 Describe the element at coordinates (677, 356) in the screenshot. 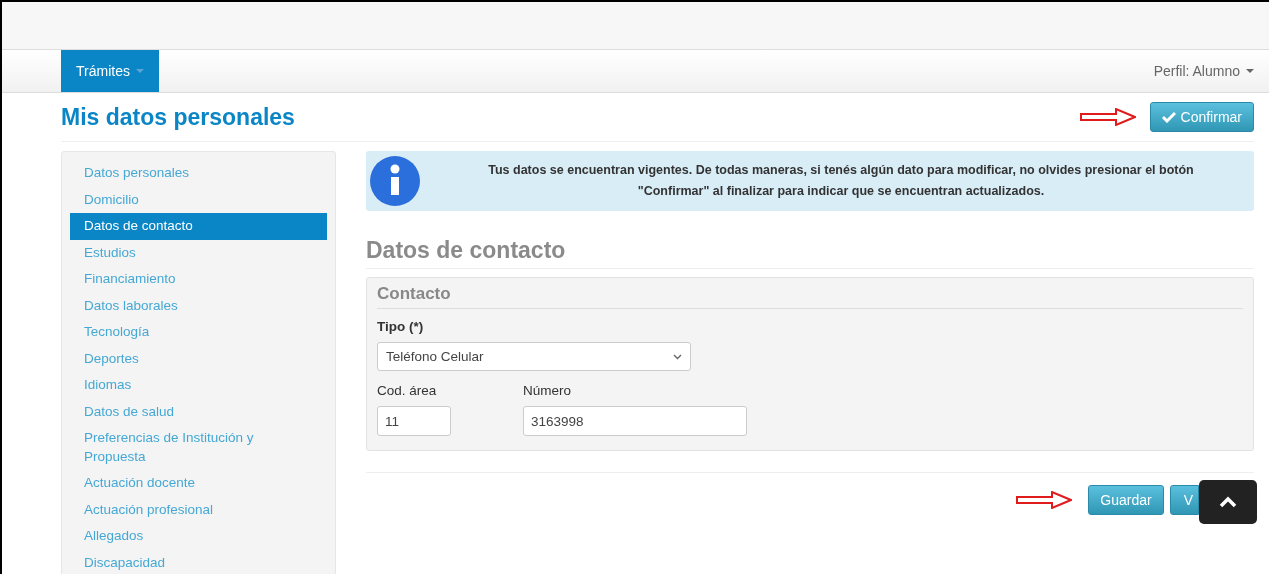

I see `chevron-down-icon` at that location.